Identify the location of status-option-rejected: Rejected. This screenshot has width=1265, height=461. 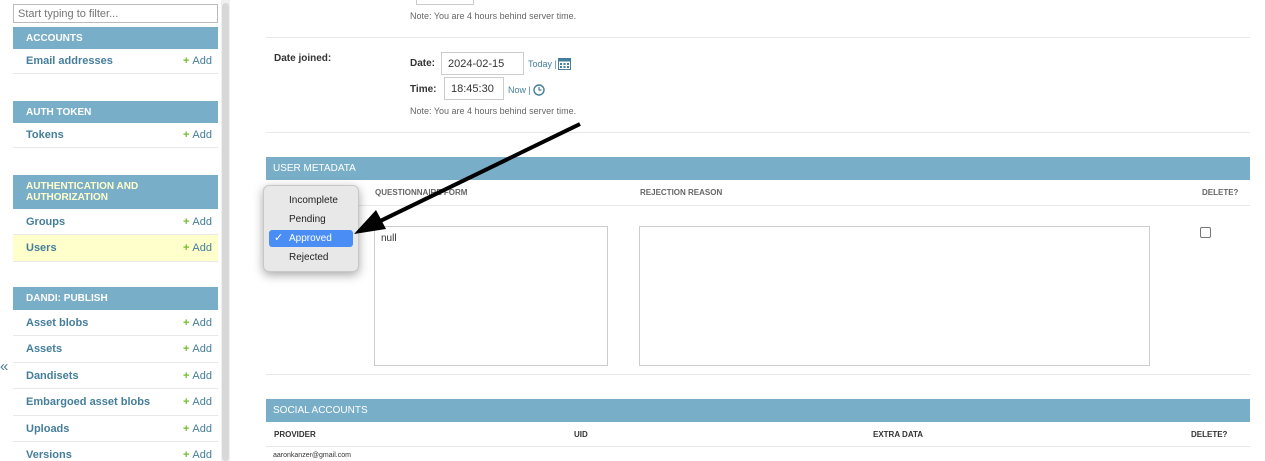
(311, 257).